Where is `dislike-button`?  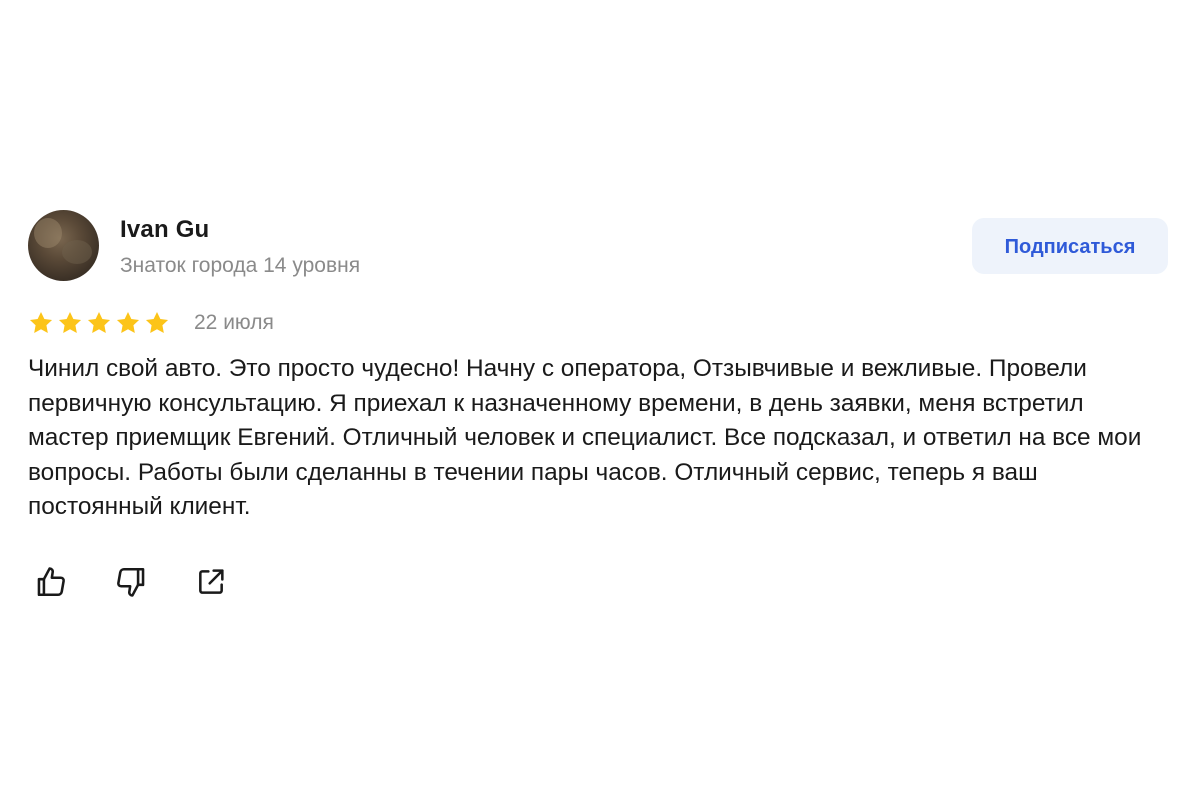
dislike-button is located at coordinates (131, 582).